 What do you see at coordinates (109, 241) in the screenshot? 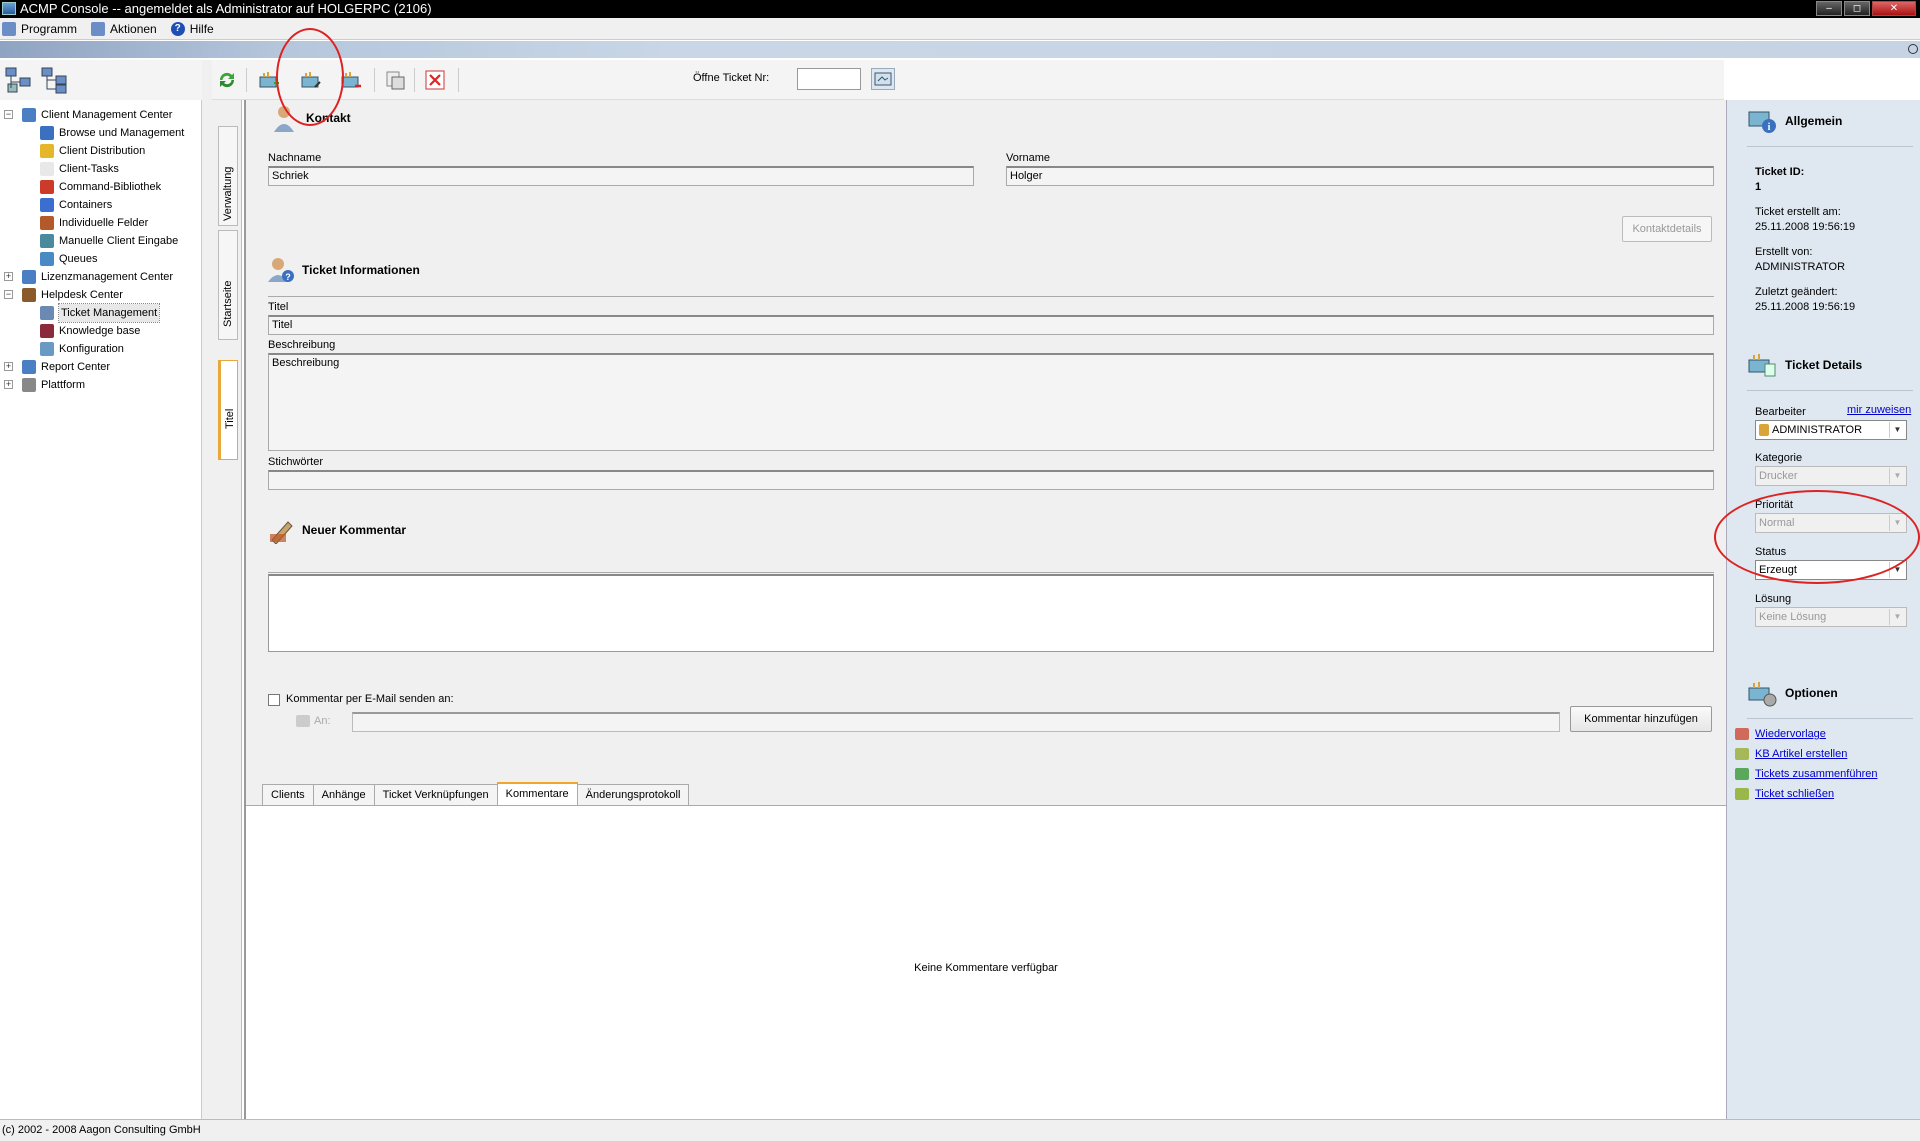
I see `tree-item: Manuelle Client Eingabe` at bounding box center [109, 241].